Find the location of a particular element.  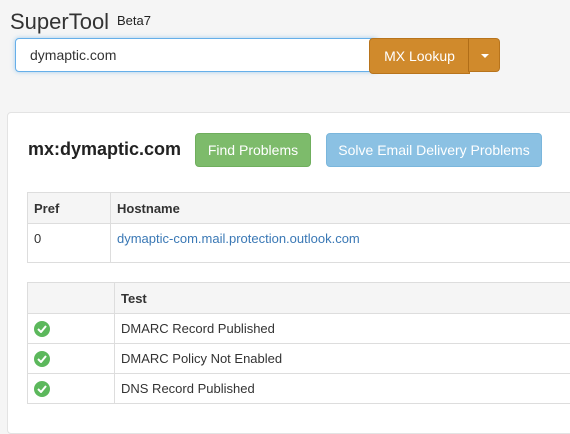

chevron-down-icon is located at coordinates (485, 56).